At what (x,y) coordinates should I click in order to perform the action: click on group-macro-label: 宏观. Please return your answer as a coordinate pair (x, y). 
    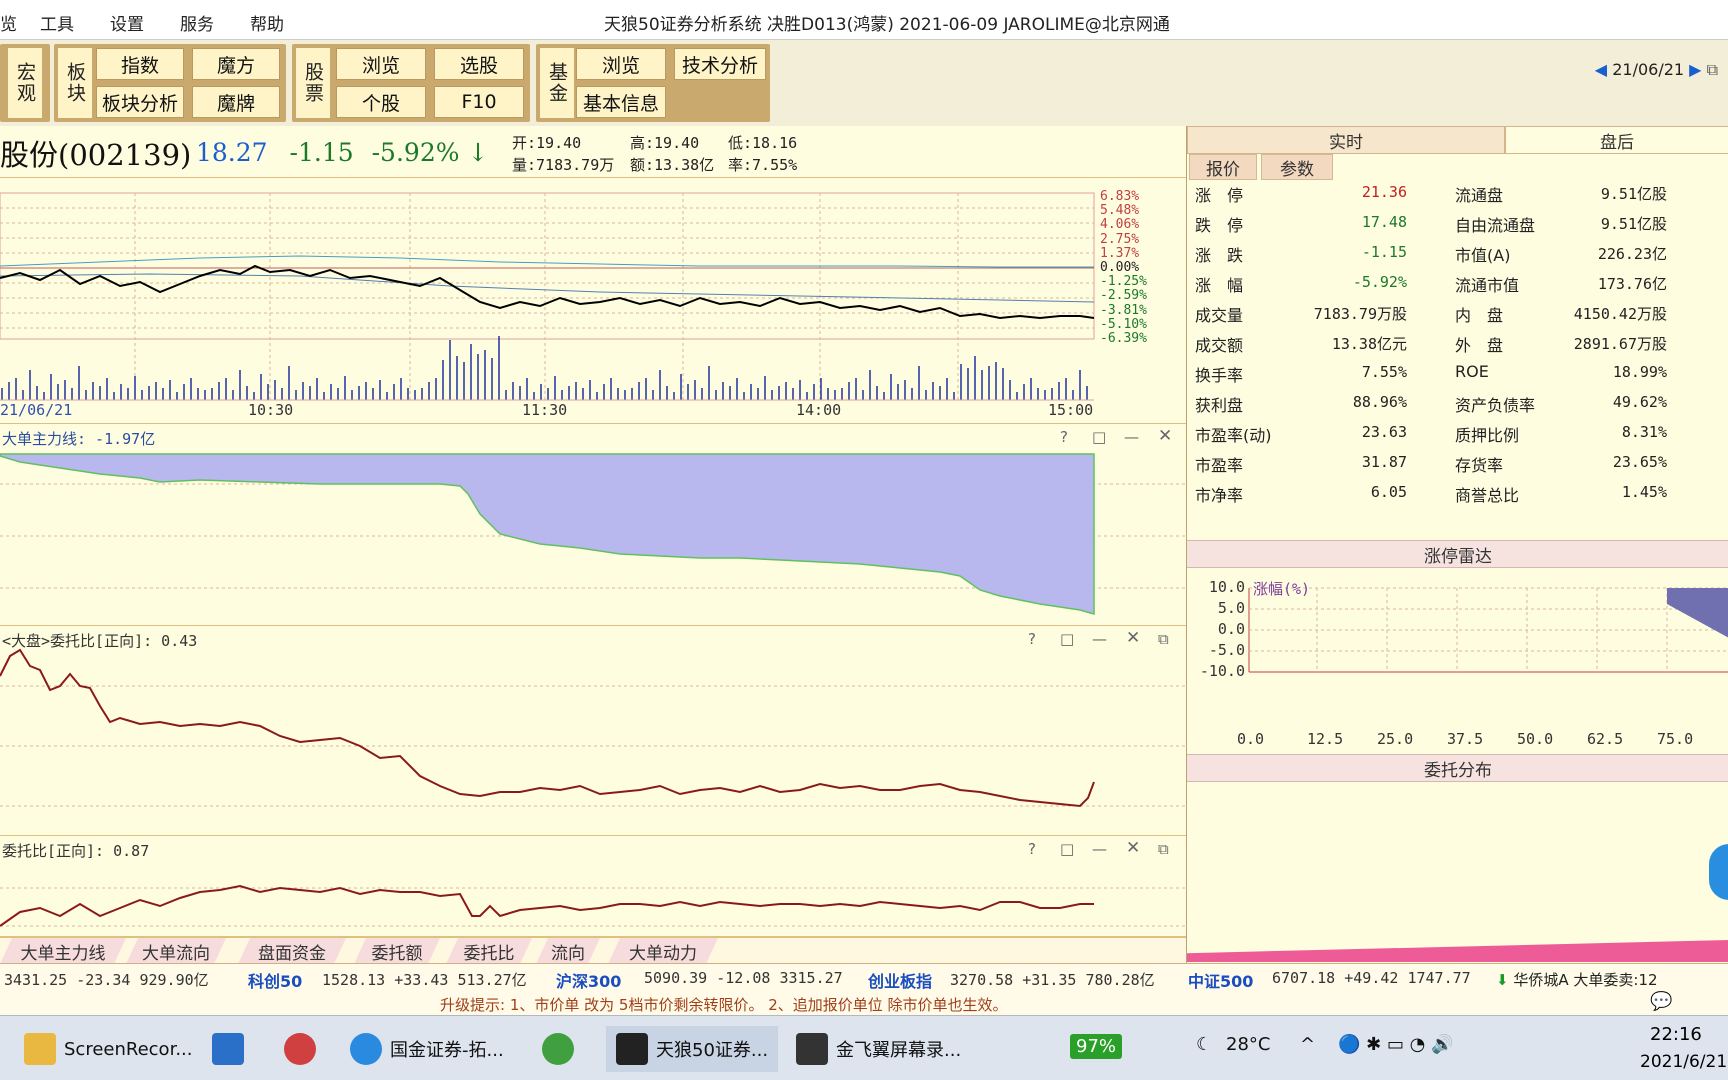
    Looking at the image, I should click on (25, 83).